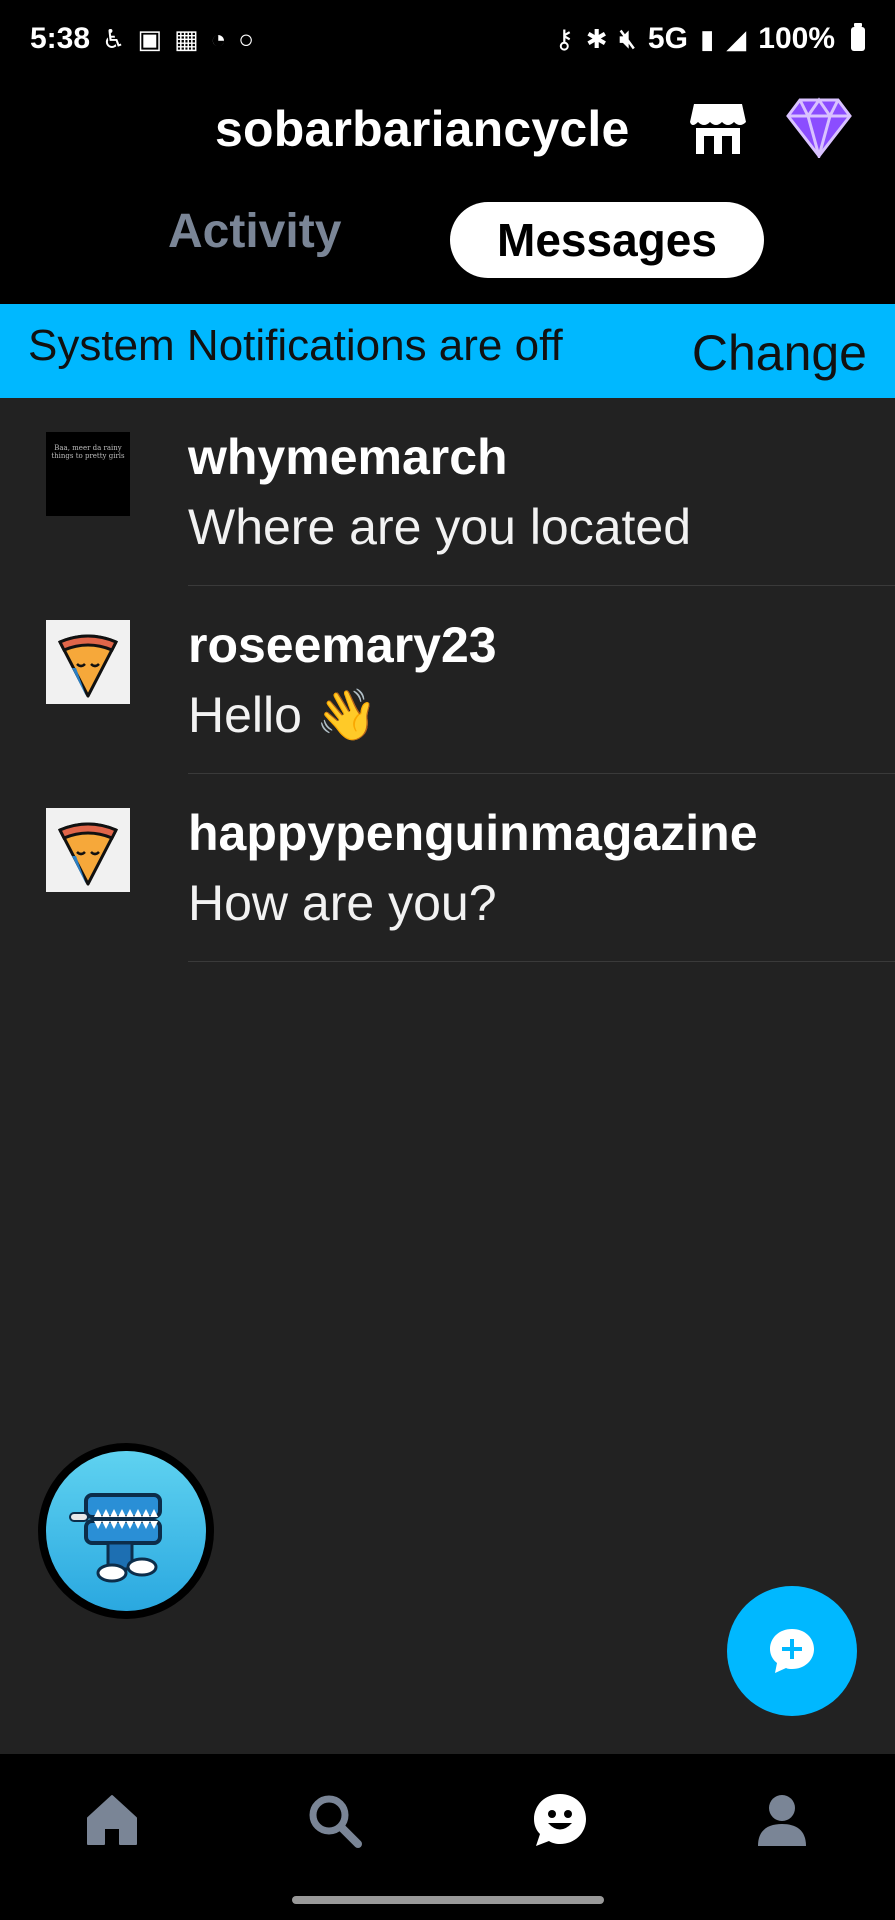  What do you see at coordinates (707, 38) in the screenshot?
I see `signal-icon: ▮` at bounding box center [707, 38].